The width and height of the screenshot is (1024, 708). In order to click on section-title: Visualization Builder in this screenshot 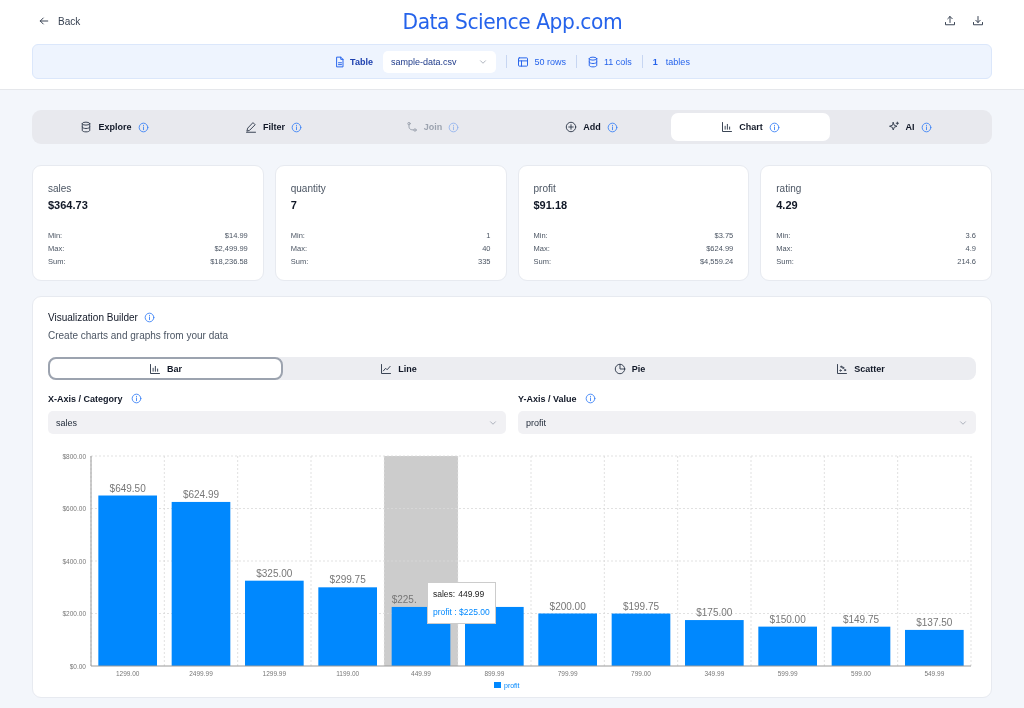, I will do `click(93, 317)`.